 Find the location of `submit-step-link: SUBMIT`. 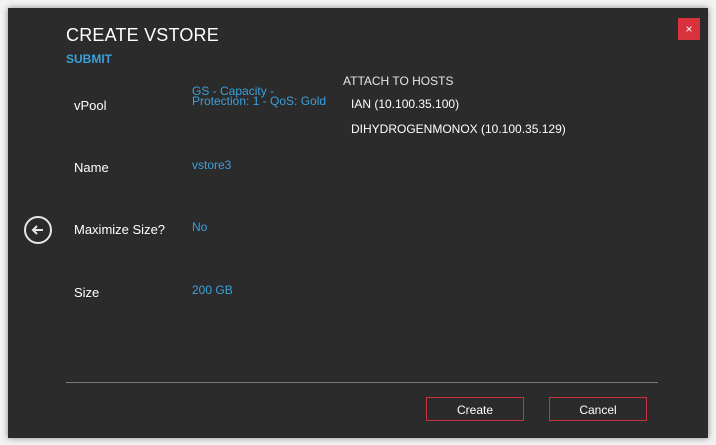

submit-step-link: SUBMIT is located at coordinates (89, 59).